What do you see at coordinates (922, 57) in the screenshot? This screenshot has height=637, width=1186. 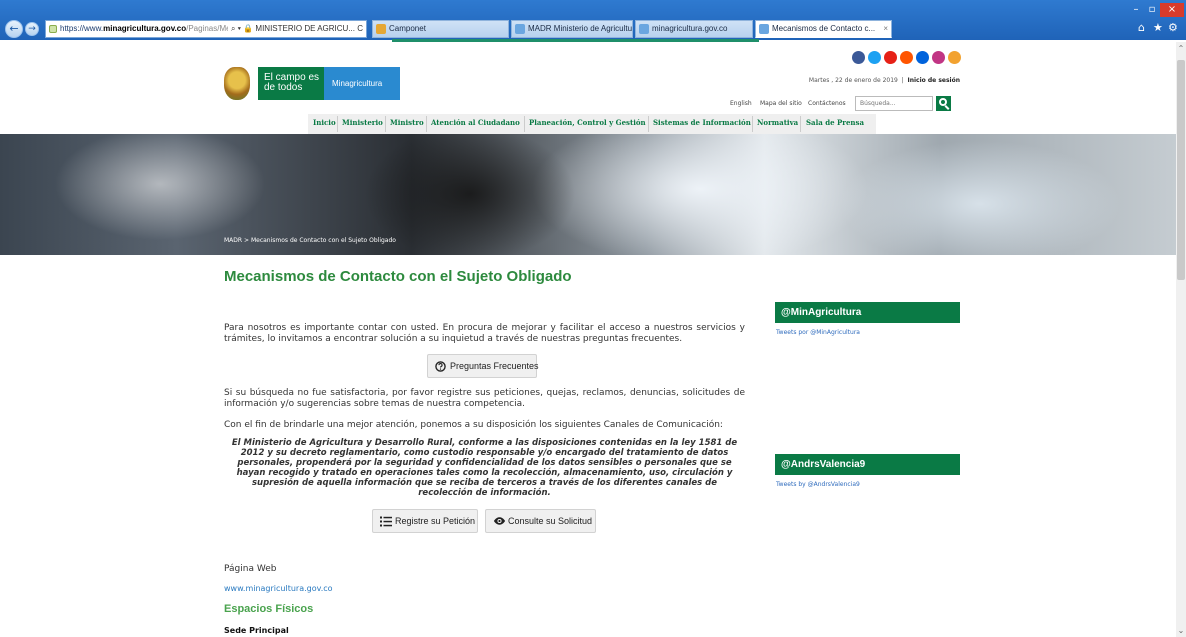 I see `flickr-icon` at bounding box center [922, 57].